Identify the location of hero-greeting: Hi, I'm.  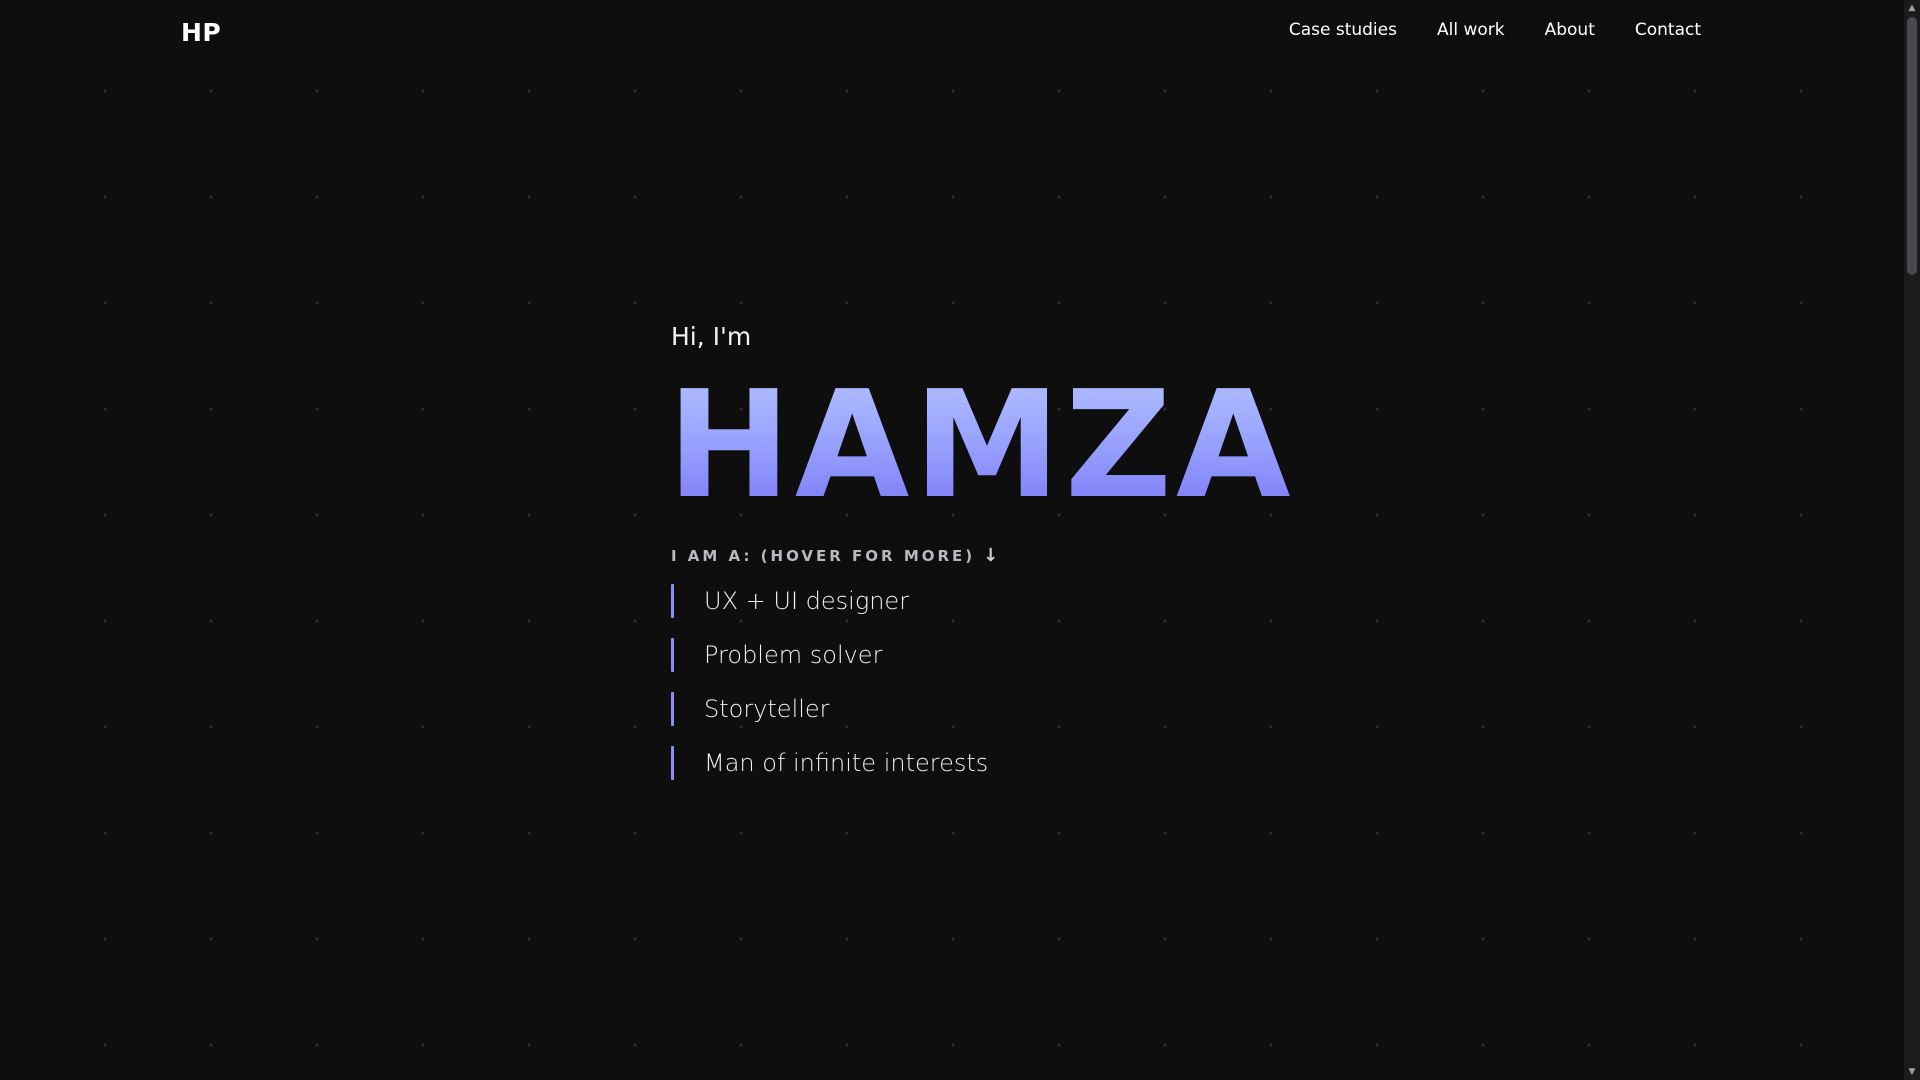
(711, 336).